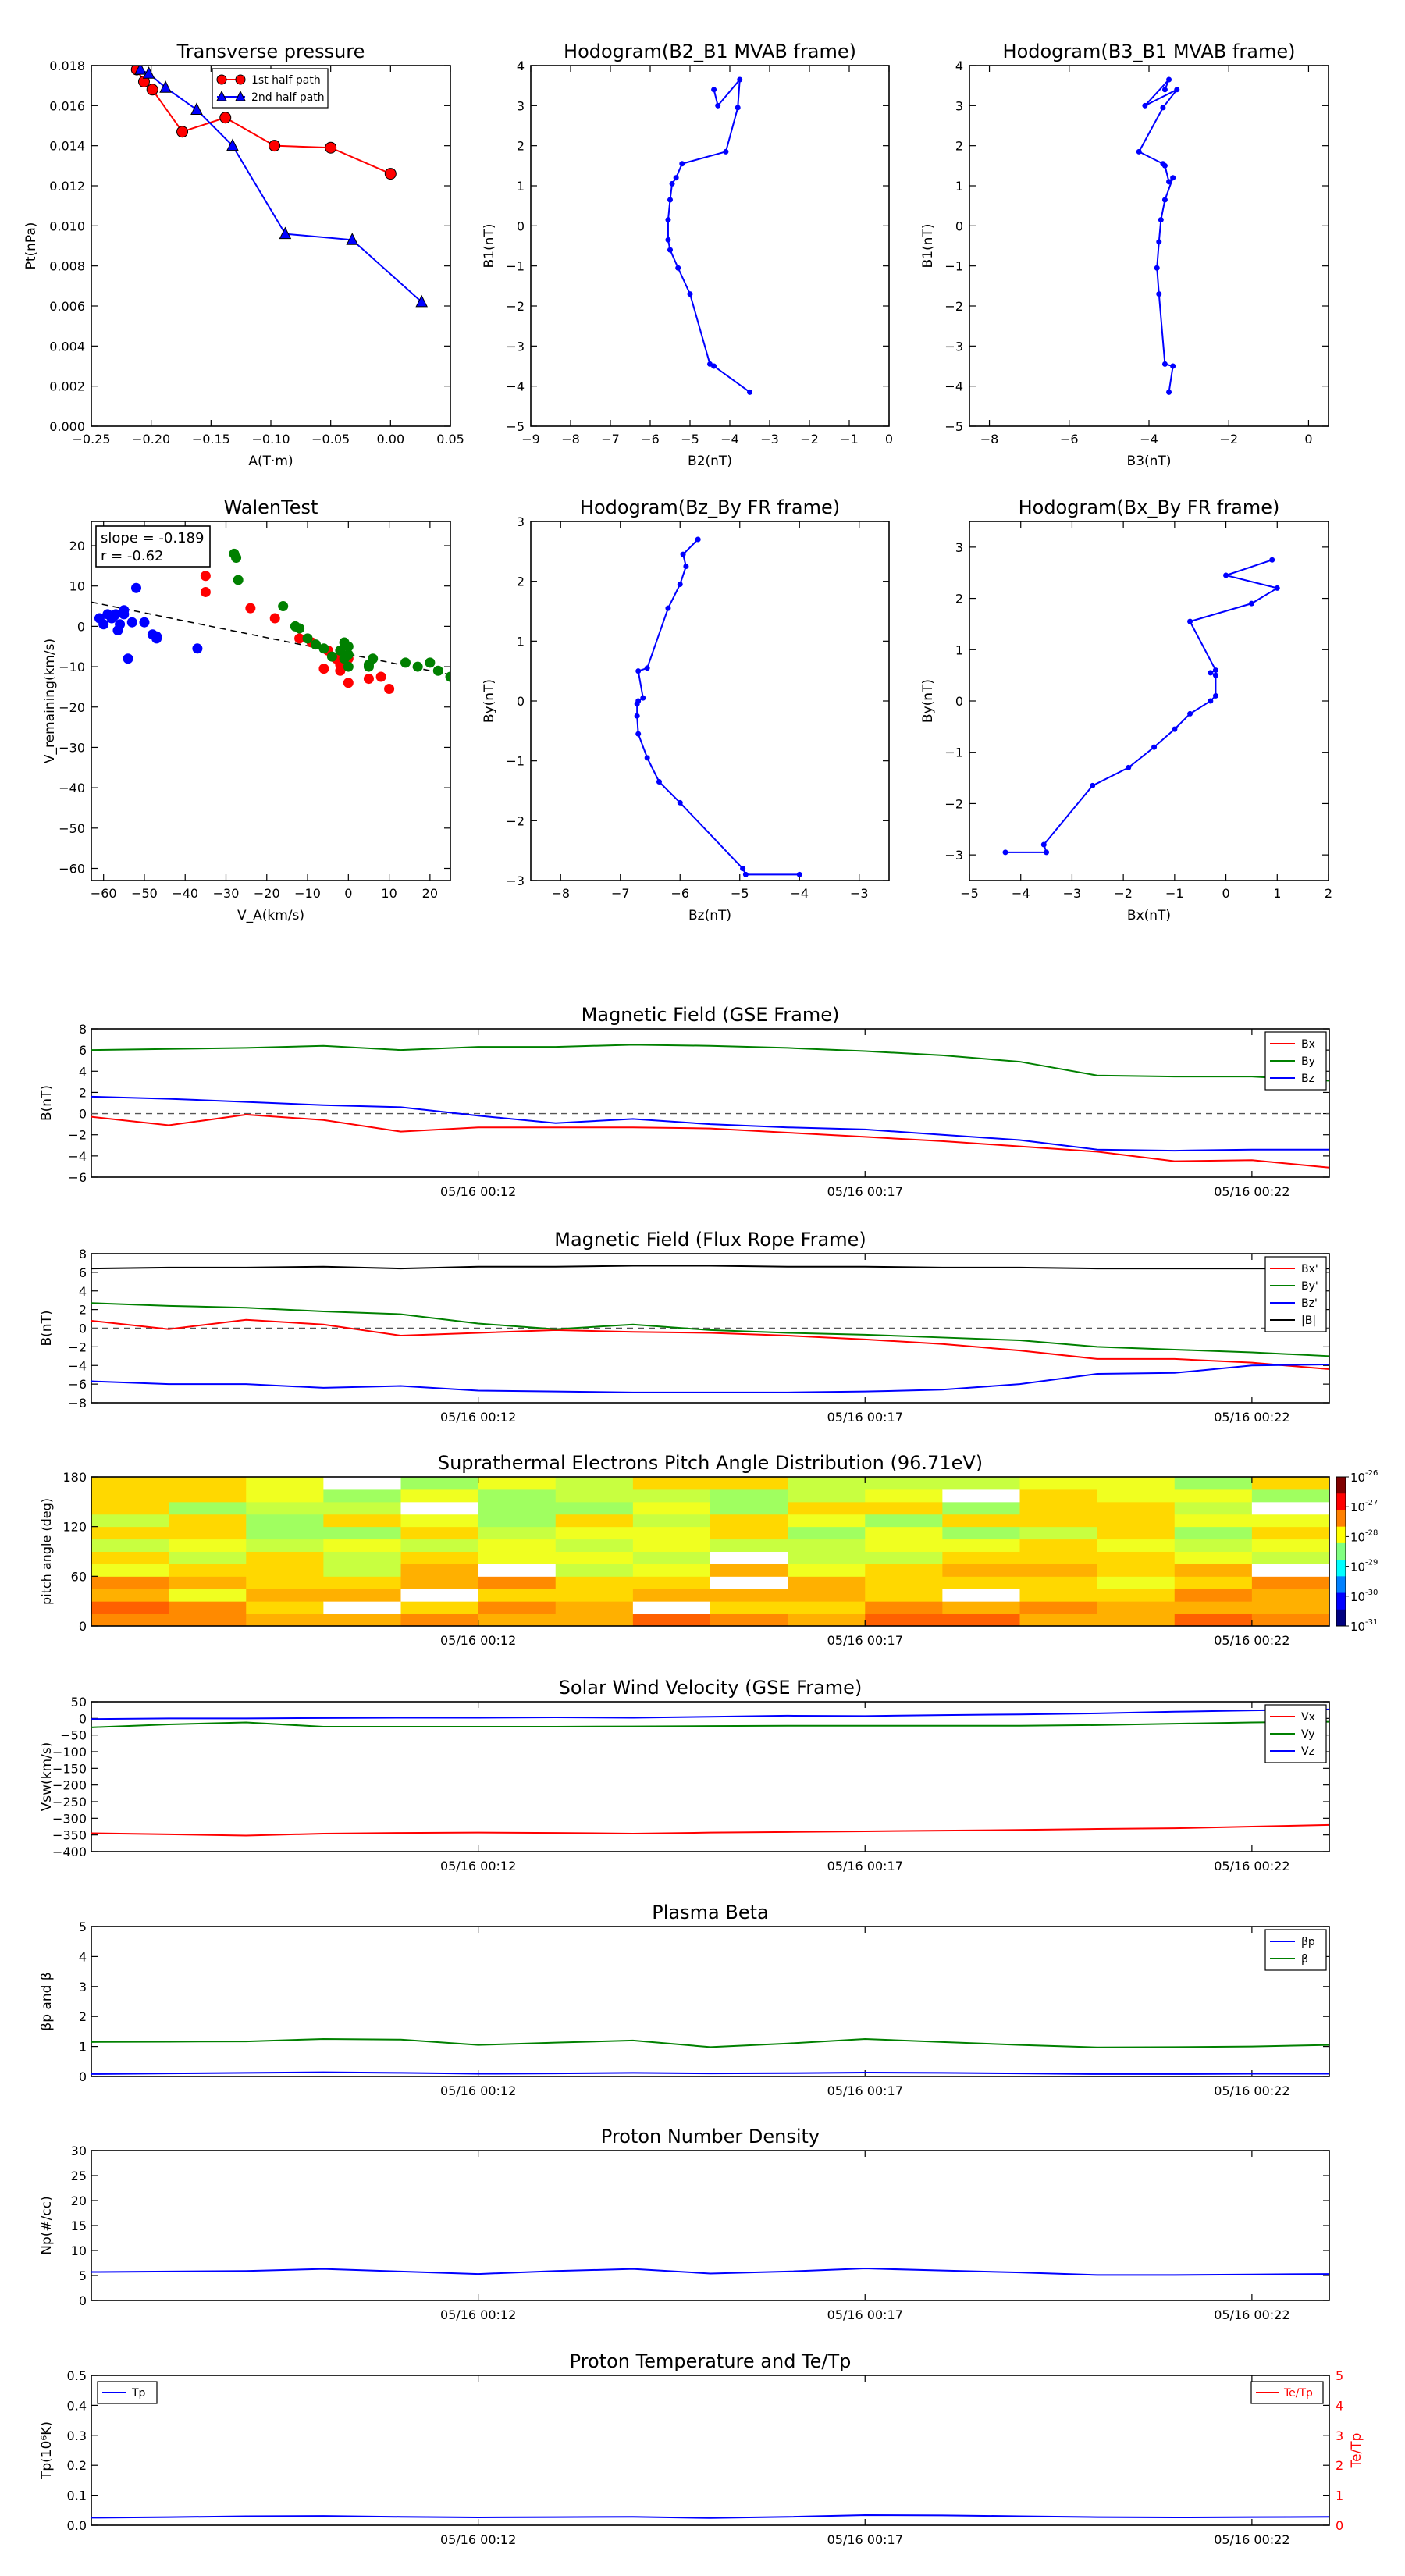 Image resolution: width=1405 pixels, height=2576 pixels. I want to click on x-axis-label: B2(nT), so click(710, 461).